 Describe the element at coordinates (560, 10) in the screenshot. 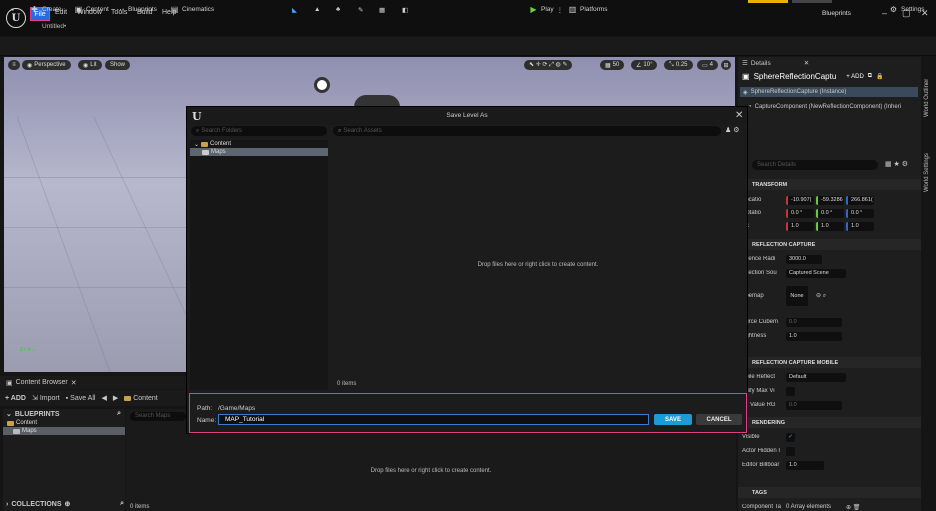

I see `play-options-icon: ⋮` at that location.